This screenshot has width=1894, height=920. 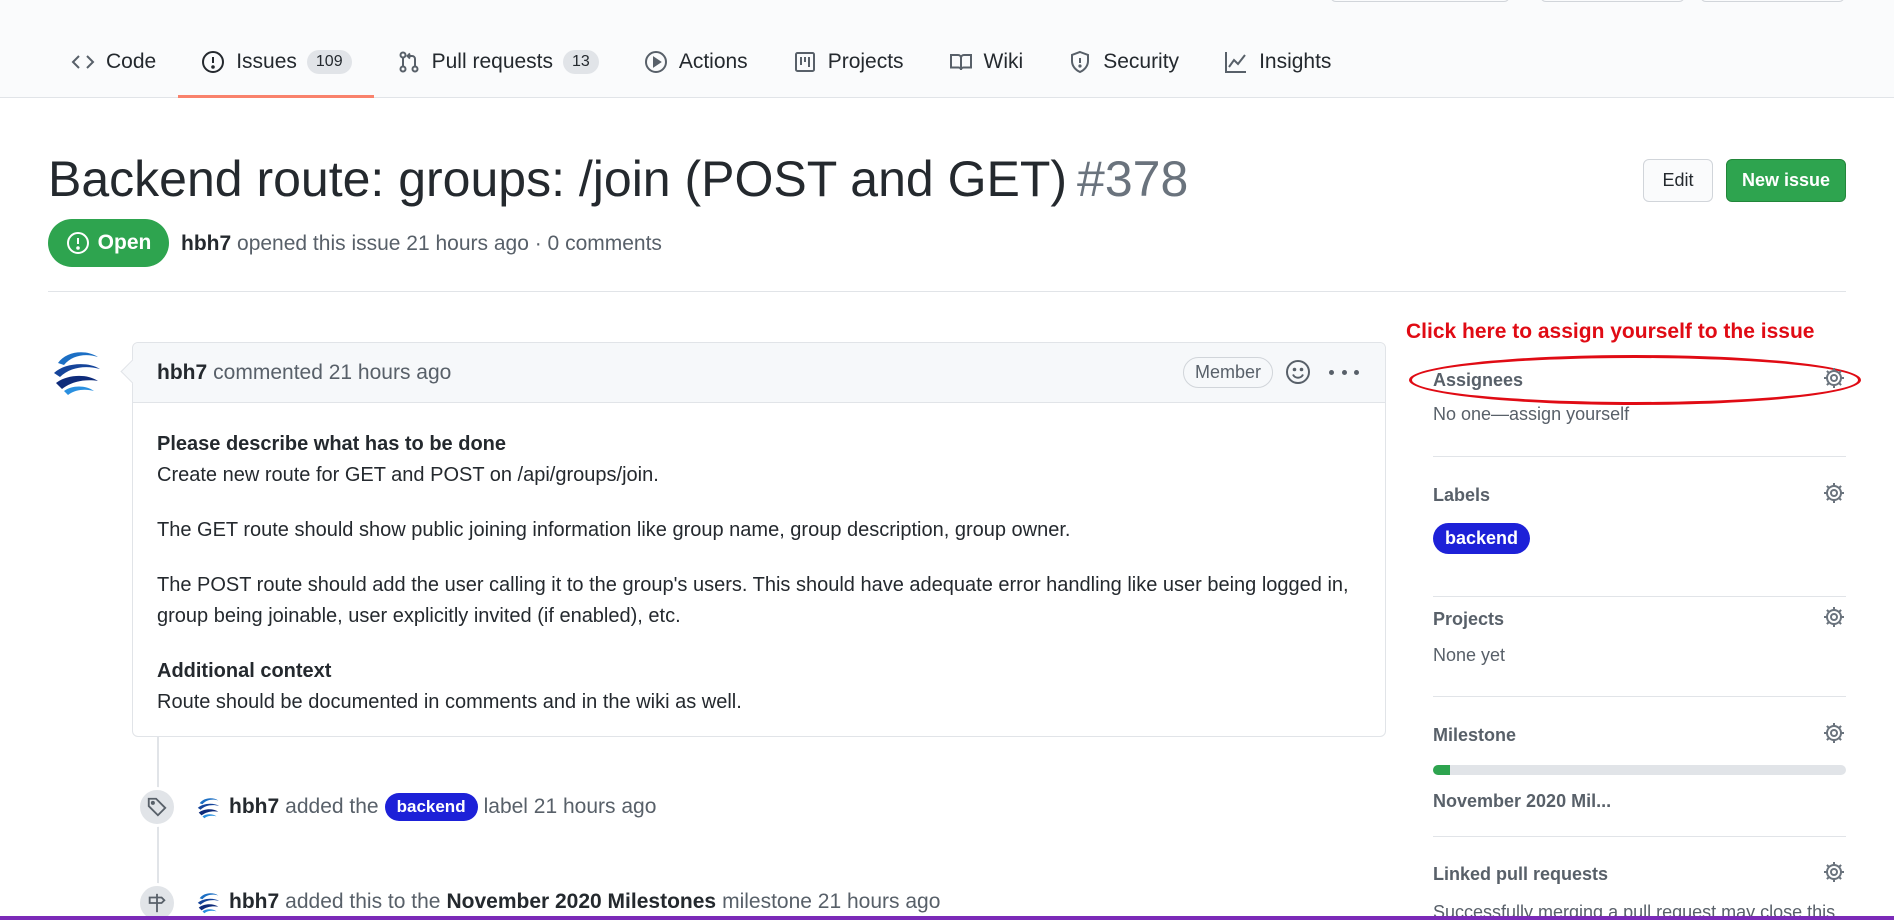 What do you see at coordinates (1639, 380) in the screenshot?
I see `assignees-header: Assignees` at bounding box center [1639, 380].